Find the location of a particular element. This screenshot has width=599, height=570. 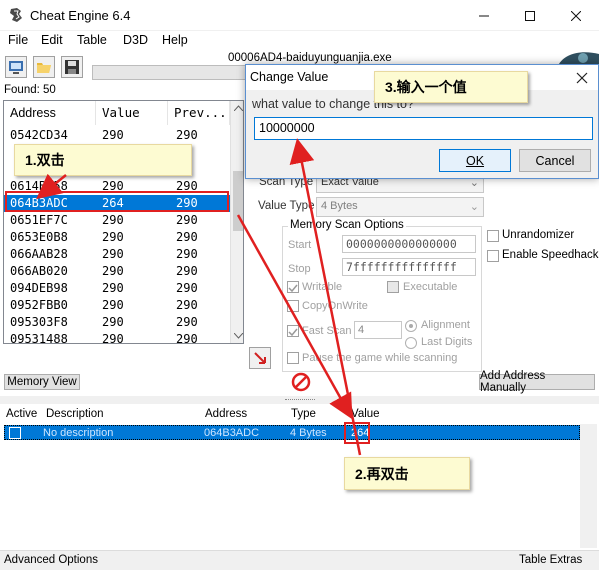

writable-checkbox is located at coordinates (293, 287).